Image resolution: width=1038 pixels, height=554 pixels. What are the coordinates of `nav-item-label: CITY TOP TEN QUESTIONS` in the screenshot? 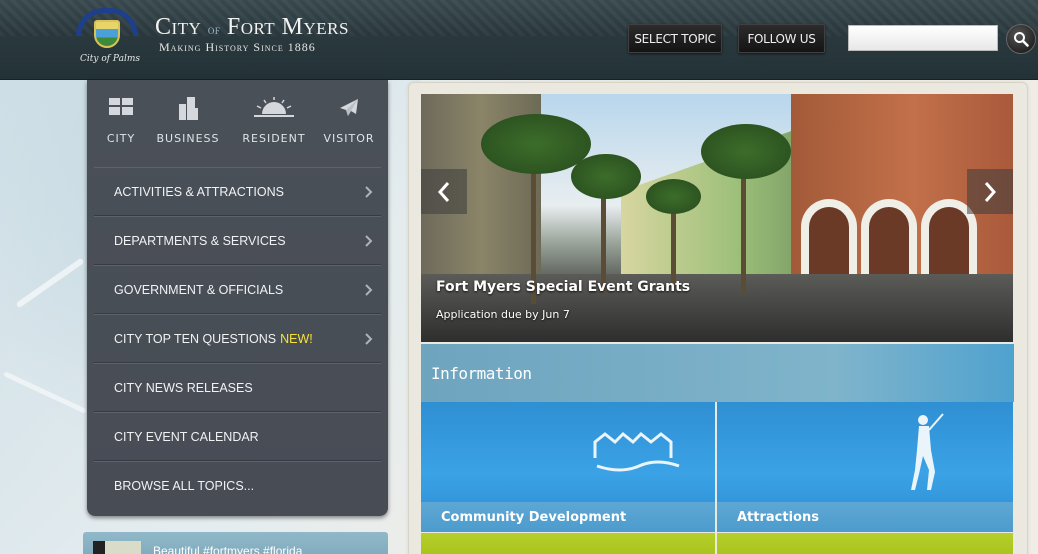 It's located at (195, 338).